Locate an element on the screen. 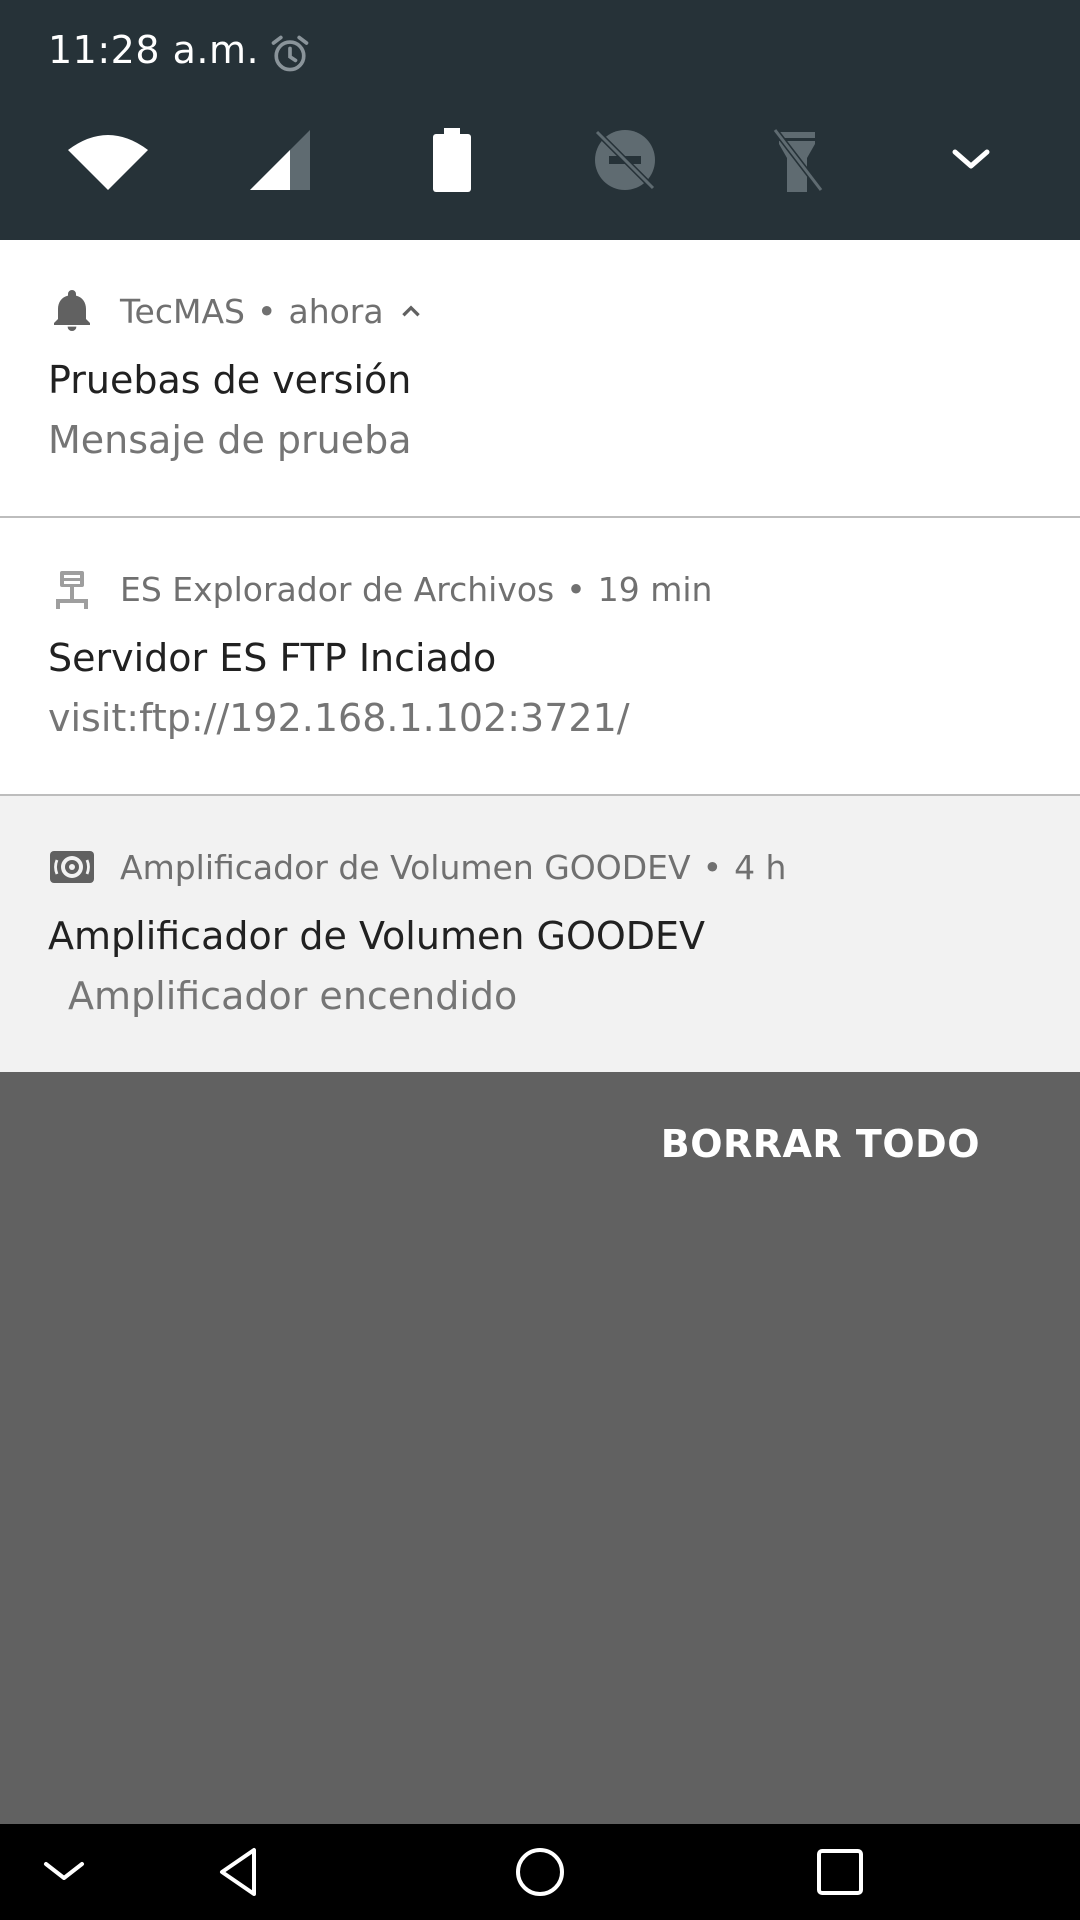  app-name: TecMAS is located at coordinates (182, 311).